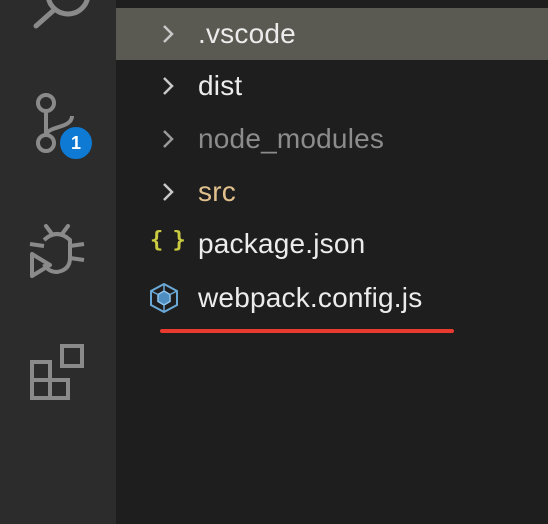 This screenshot has width=548, height=524. Describe the element at coordinates (220, 85) in the screenshot. I see `tree-item-label: dist` at that location.